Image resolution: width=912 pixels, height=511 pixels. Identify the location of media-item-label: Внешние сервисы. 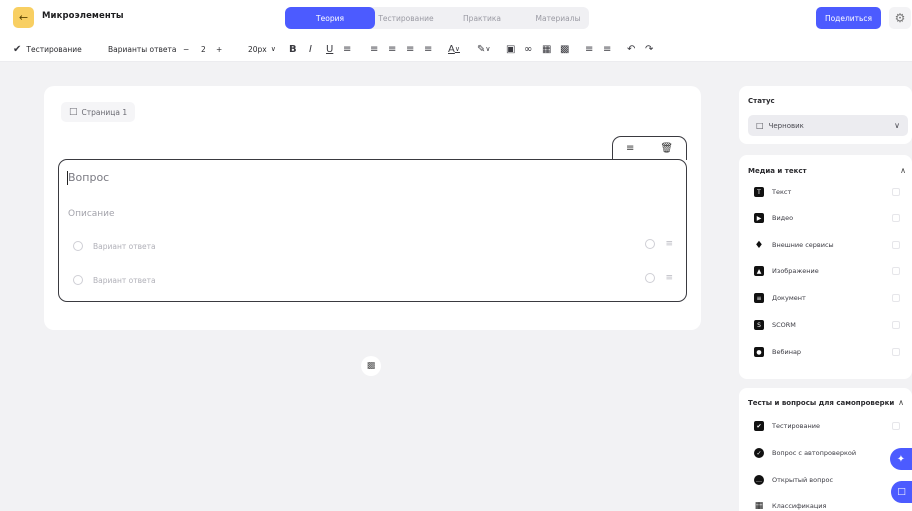
(803, 245).